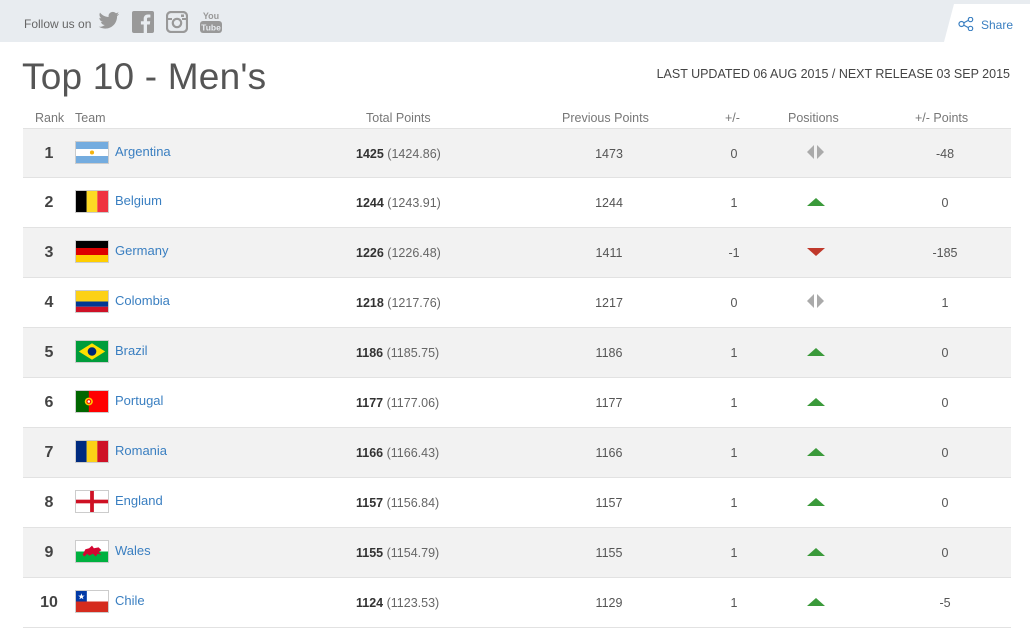  What do you see at coordinates (398, 118) in the screenshot?
I see `header-total-points: Total Points` at bounding box center [398, 118].